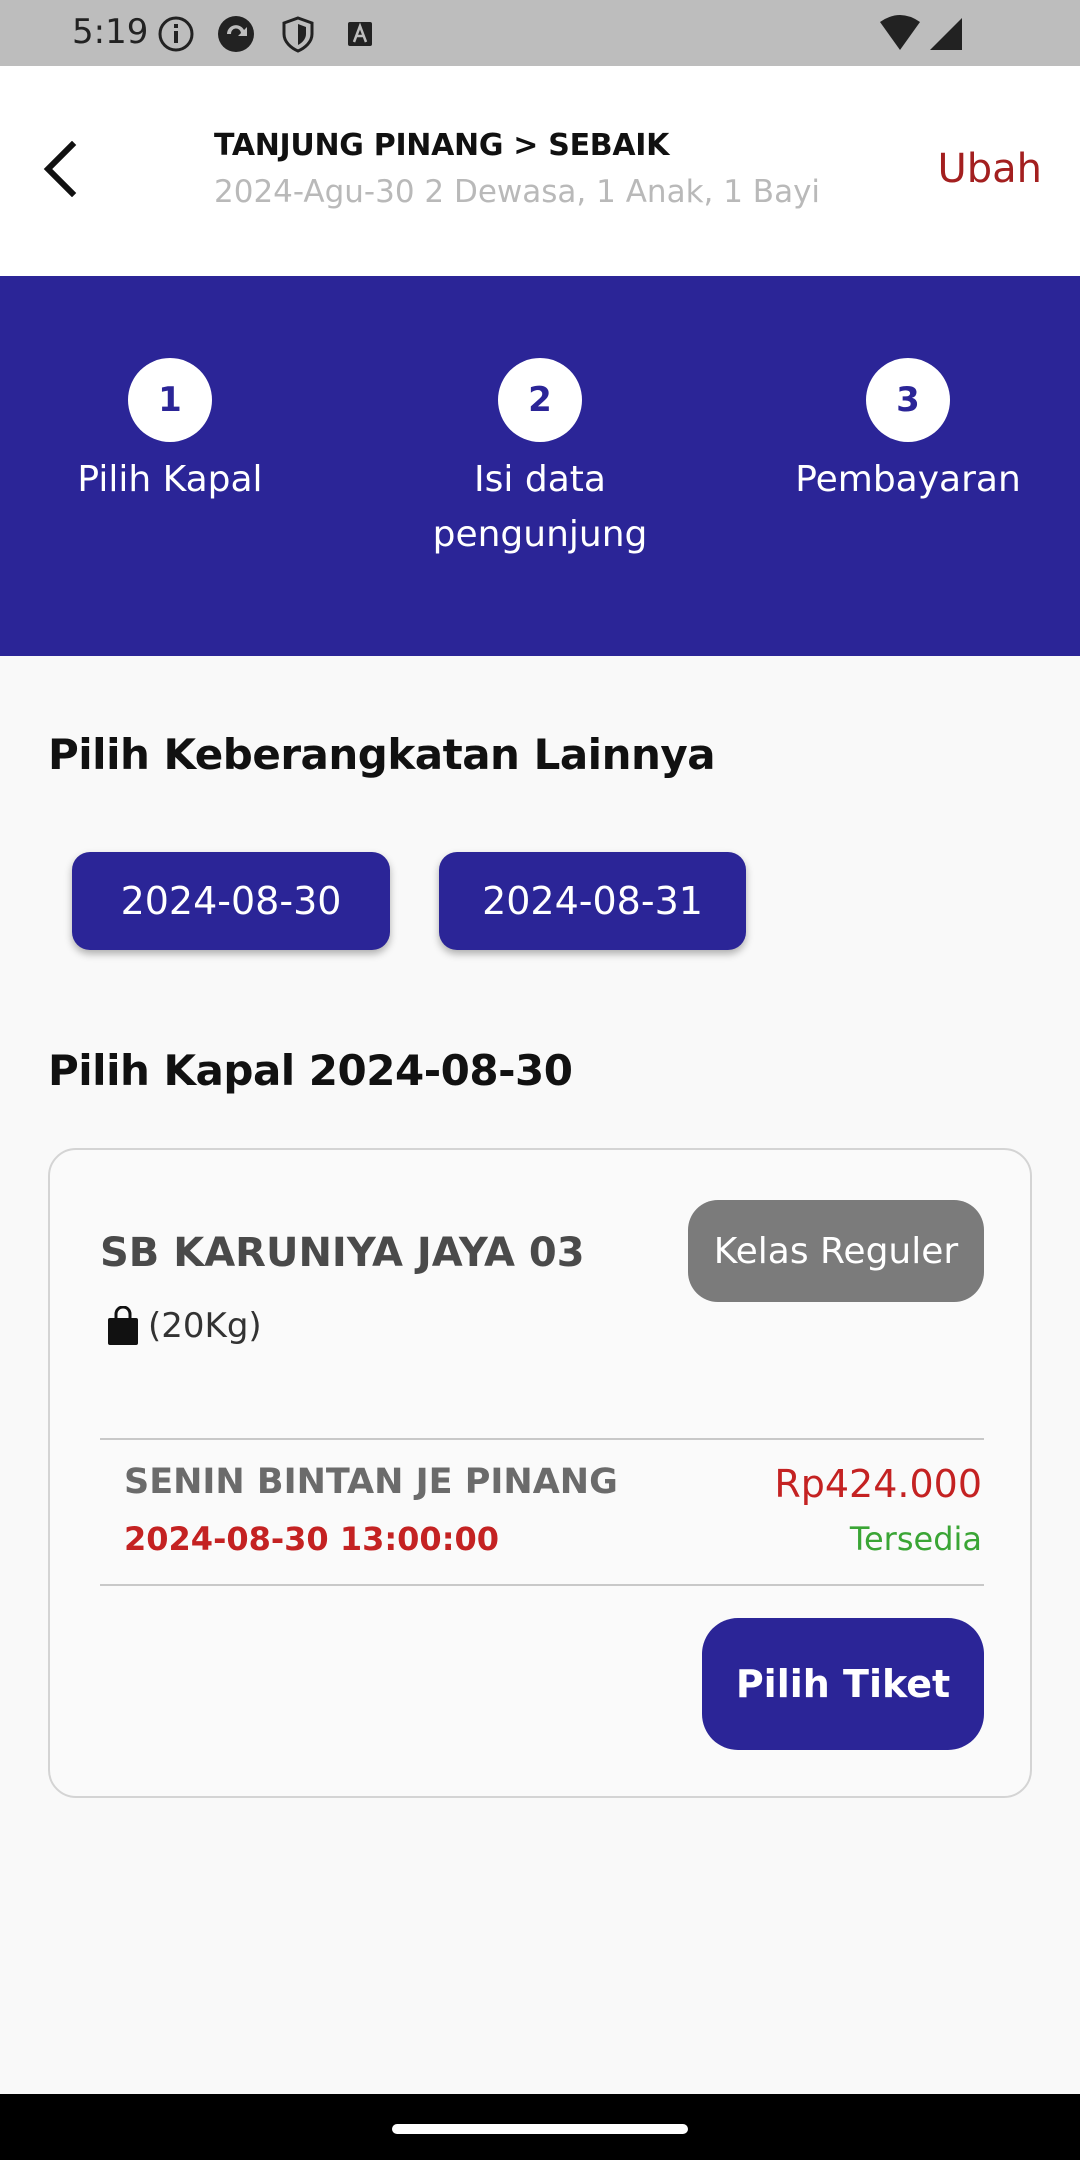 This screenshot has height=2160, width=1080. Describe the element at coordinates (312, 1539) in the screenshot. I see `departure-time: 2024-08-30 13:00:00` at that location.